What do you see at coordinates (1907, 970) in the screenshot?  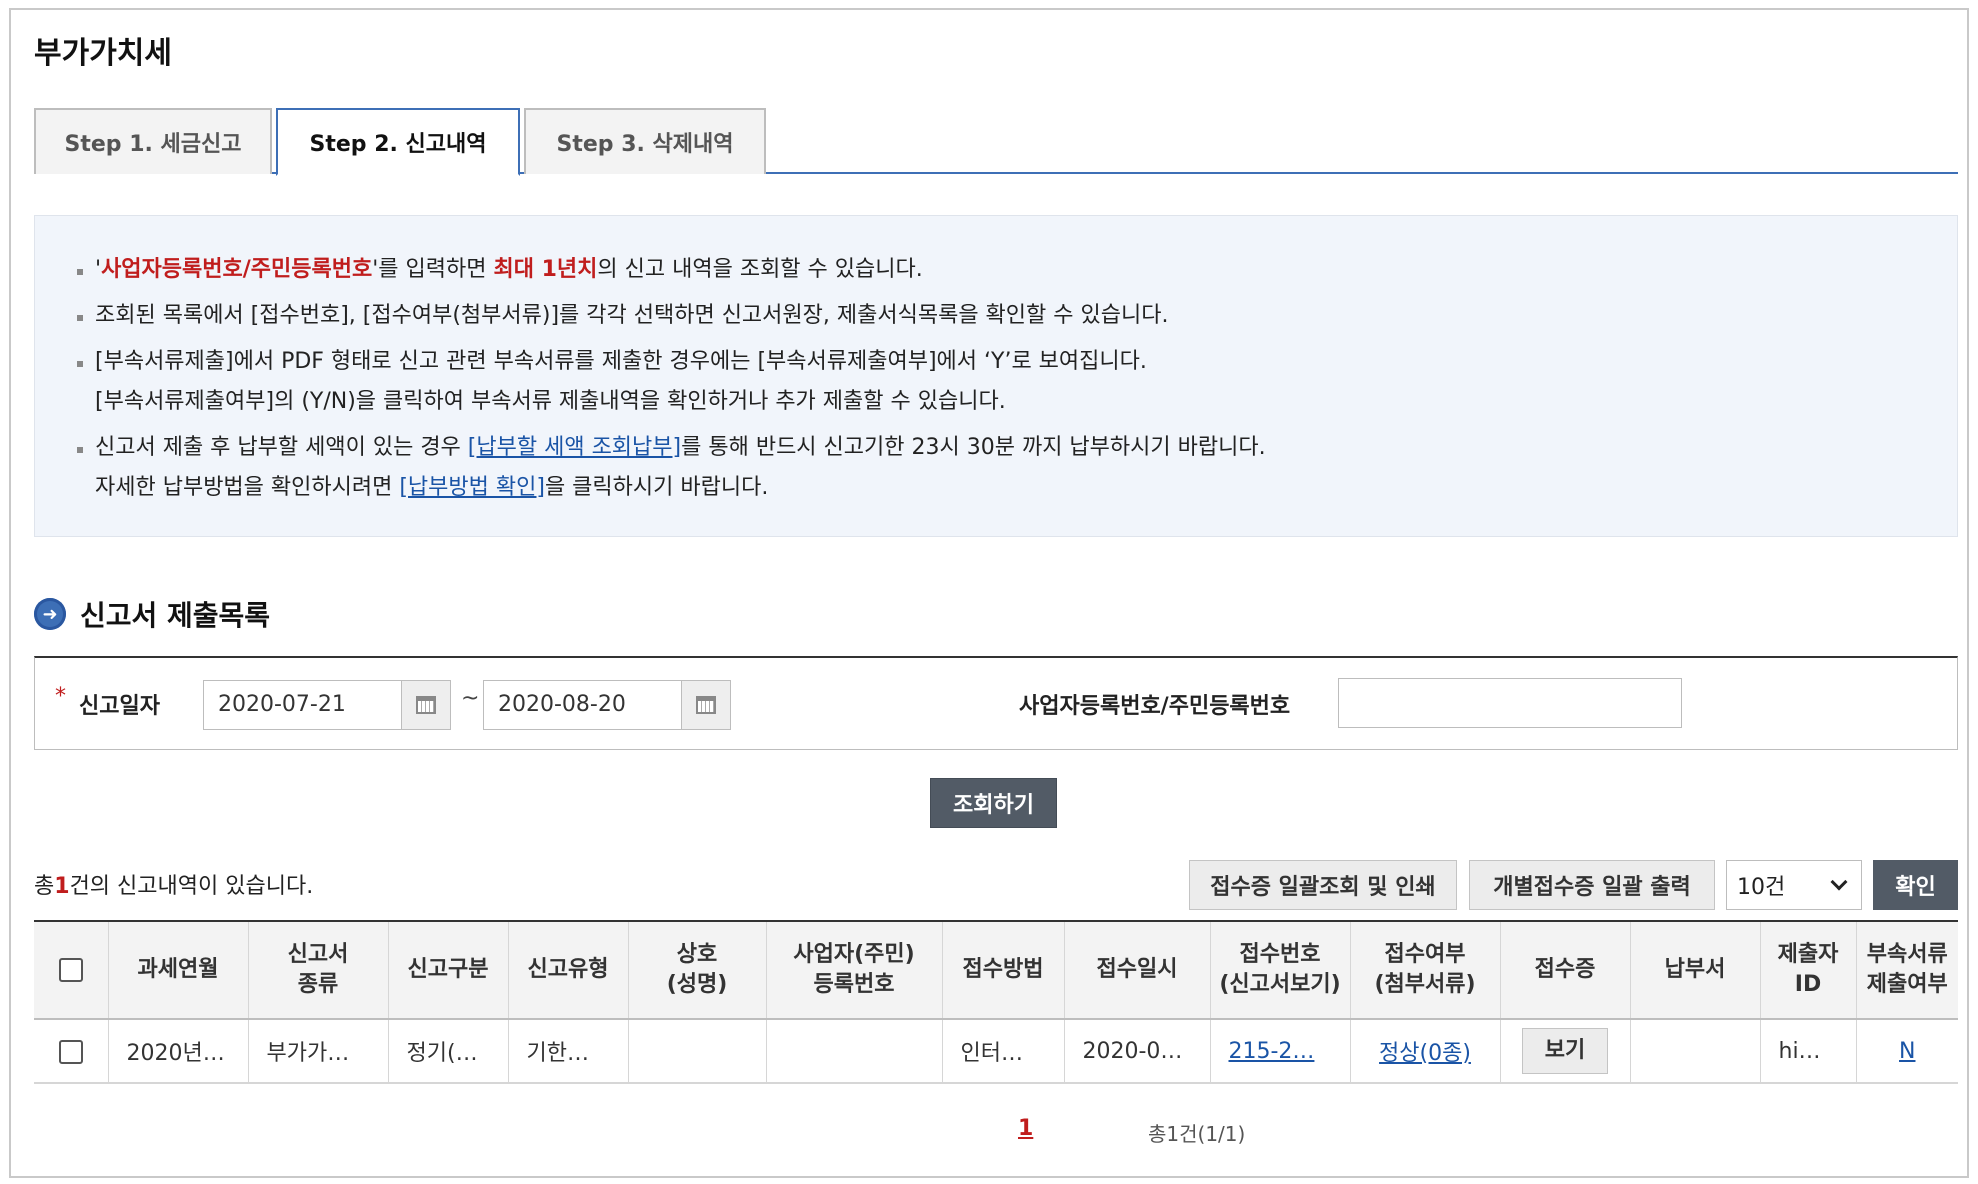 I see `col-header: 부속서류 제출여부` at bounding box center [1907, 970].